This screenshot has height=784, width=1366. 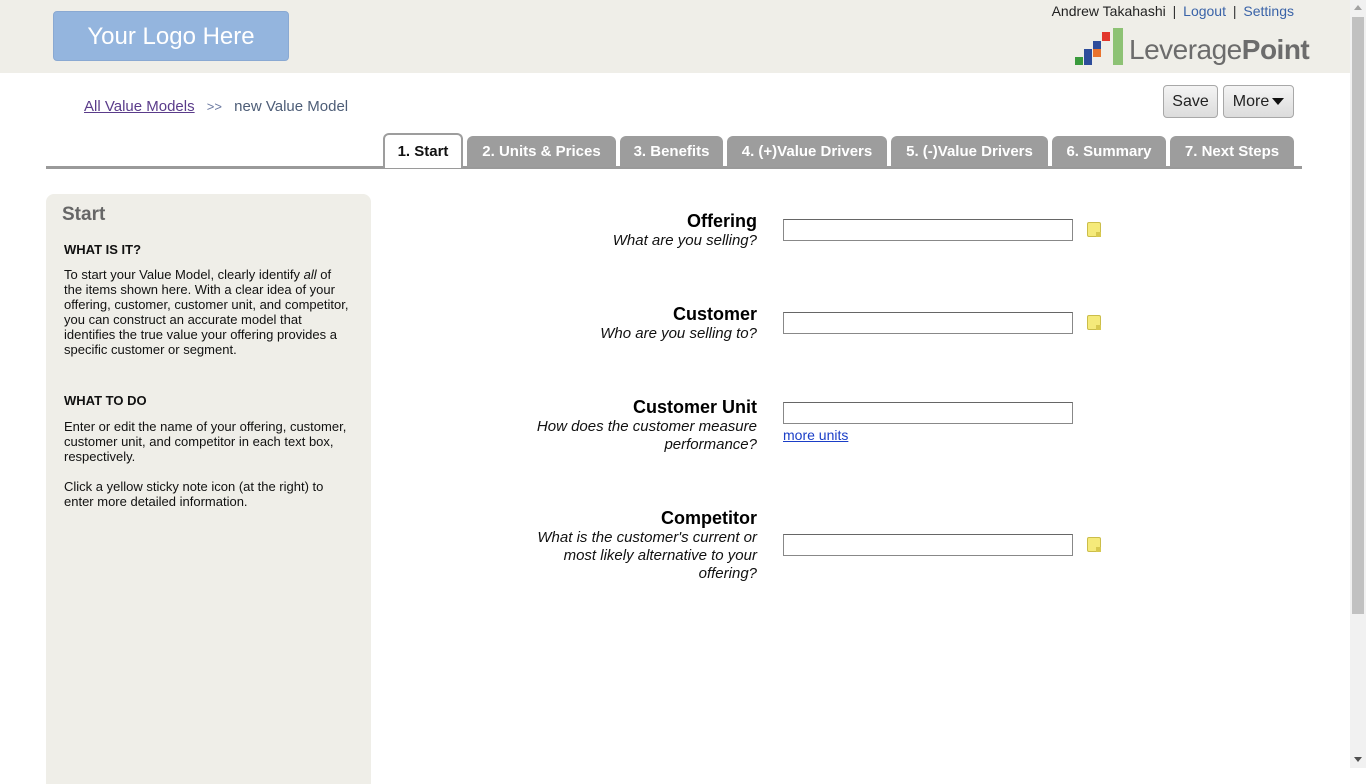 What do you see at coordinates (310, 274) in the screenshot?
I see `what-is-it-emphasis: all` at bounding box center [310, 274].